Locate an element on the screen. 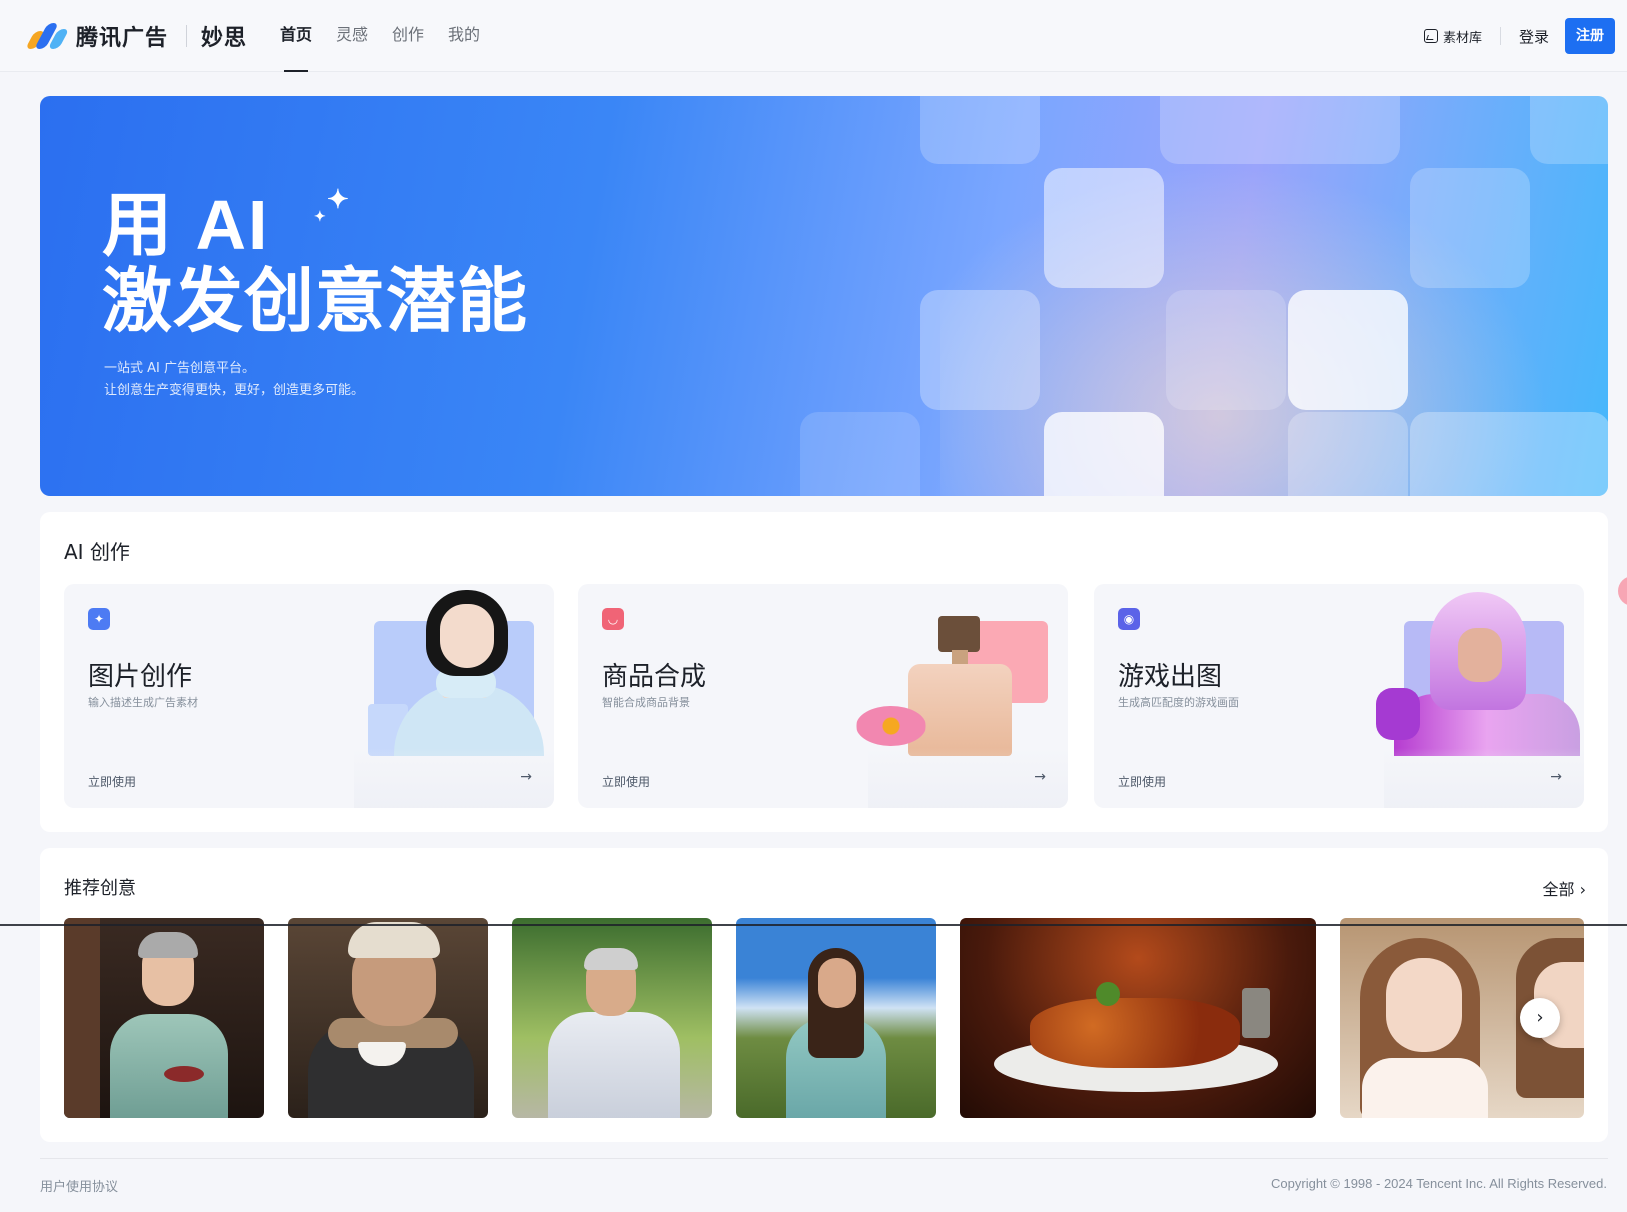 Image resolution: width=1627 pixels, height=1212 pixels. floating-help-button is located at coordinates (1622, 591).